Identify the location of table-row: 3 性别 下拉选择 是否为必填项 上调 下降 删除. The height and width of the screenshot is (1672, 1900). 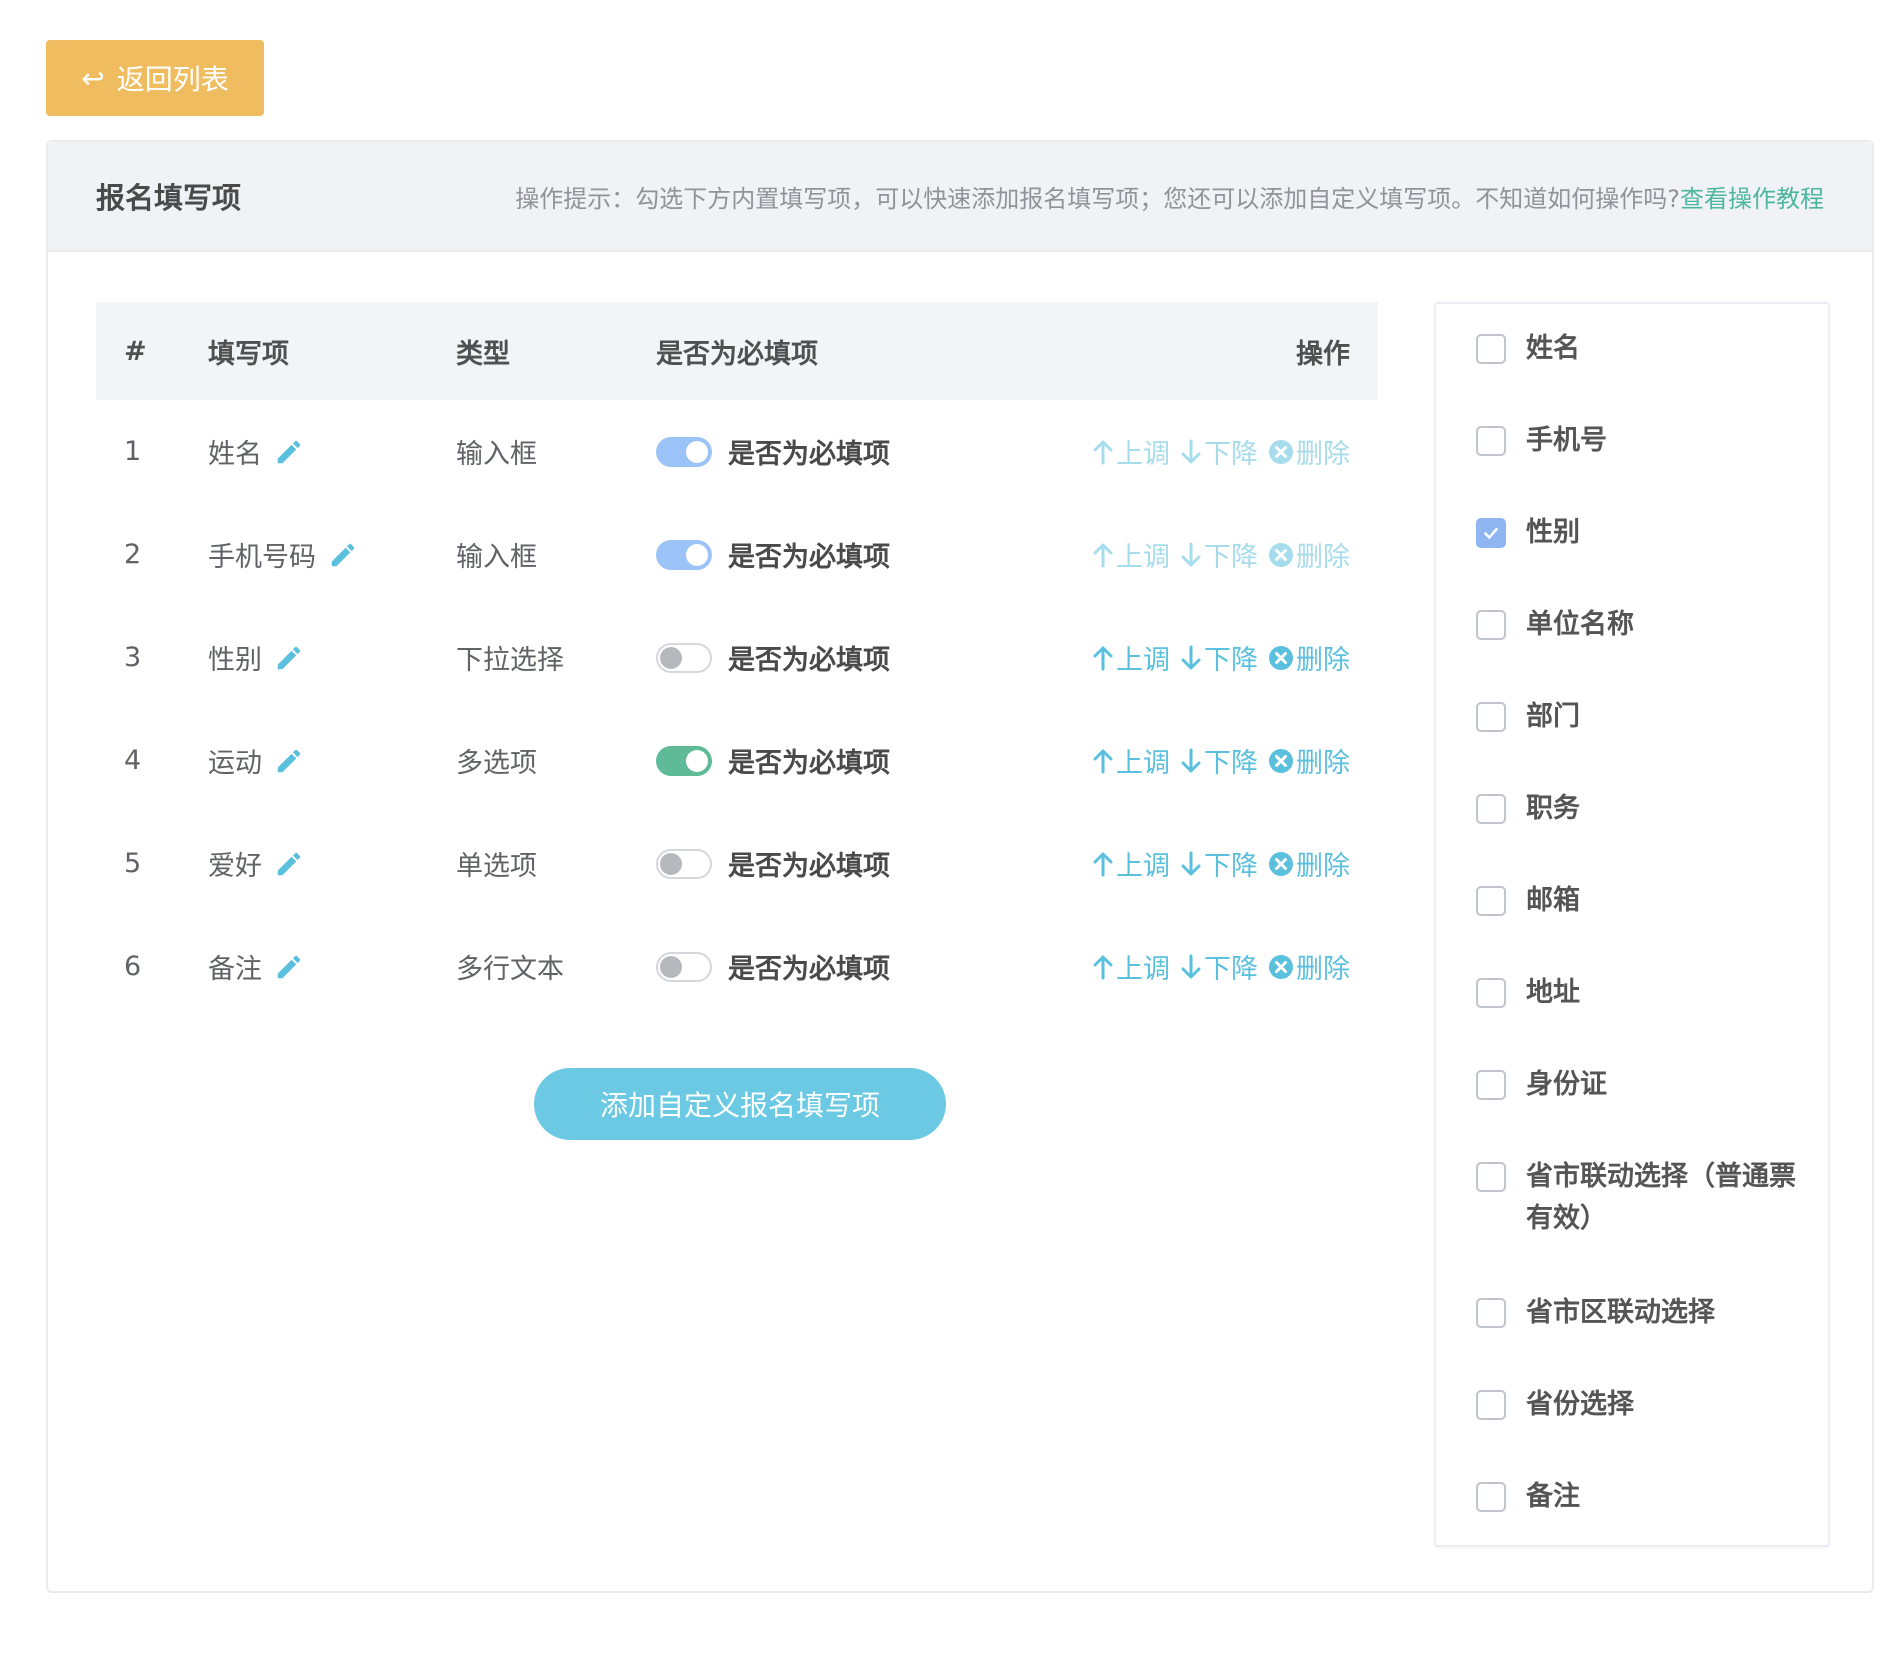
(737, 657).